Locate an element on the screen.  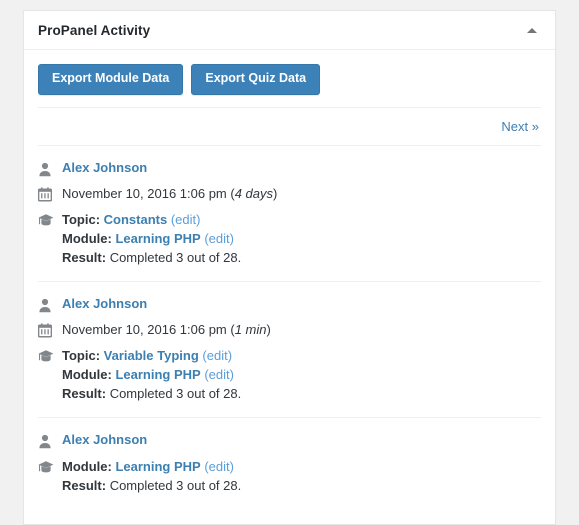
pagination-bar: Next » is located at coordinates (289, 126).